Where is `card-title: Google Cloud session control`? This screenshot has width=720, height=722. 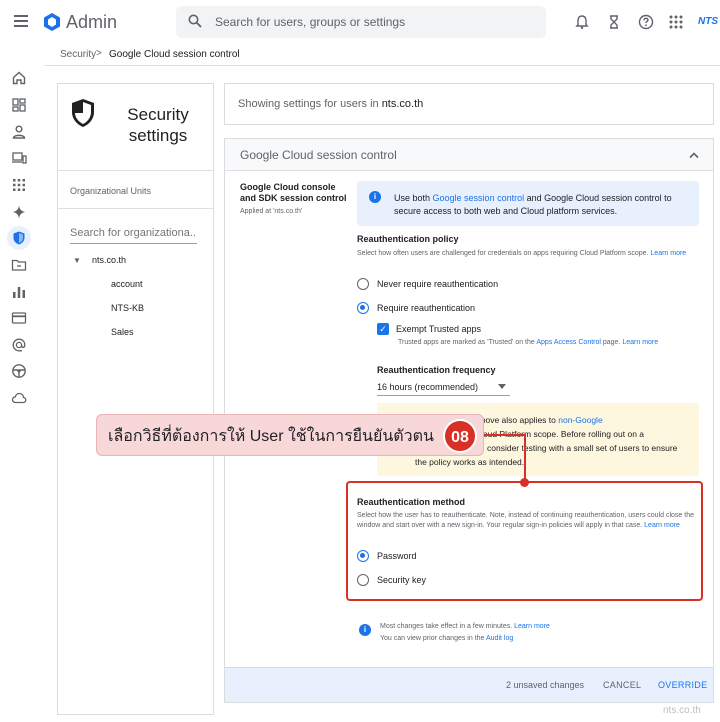
card-title: Google Cloud session control is located at coordinates (318, 155).